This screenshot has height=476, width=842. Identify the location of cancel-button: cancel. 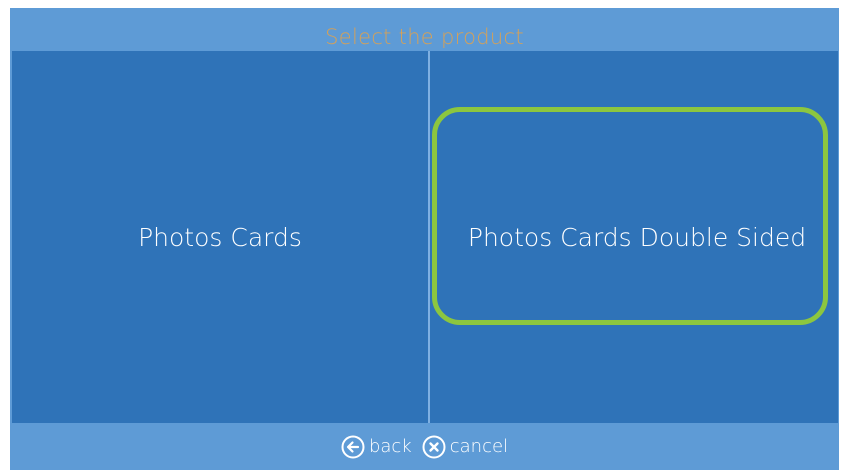
(465, 447).